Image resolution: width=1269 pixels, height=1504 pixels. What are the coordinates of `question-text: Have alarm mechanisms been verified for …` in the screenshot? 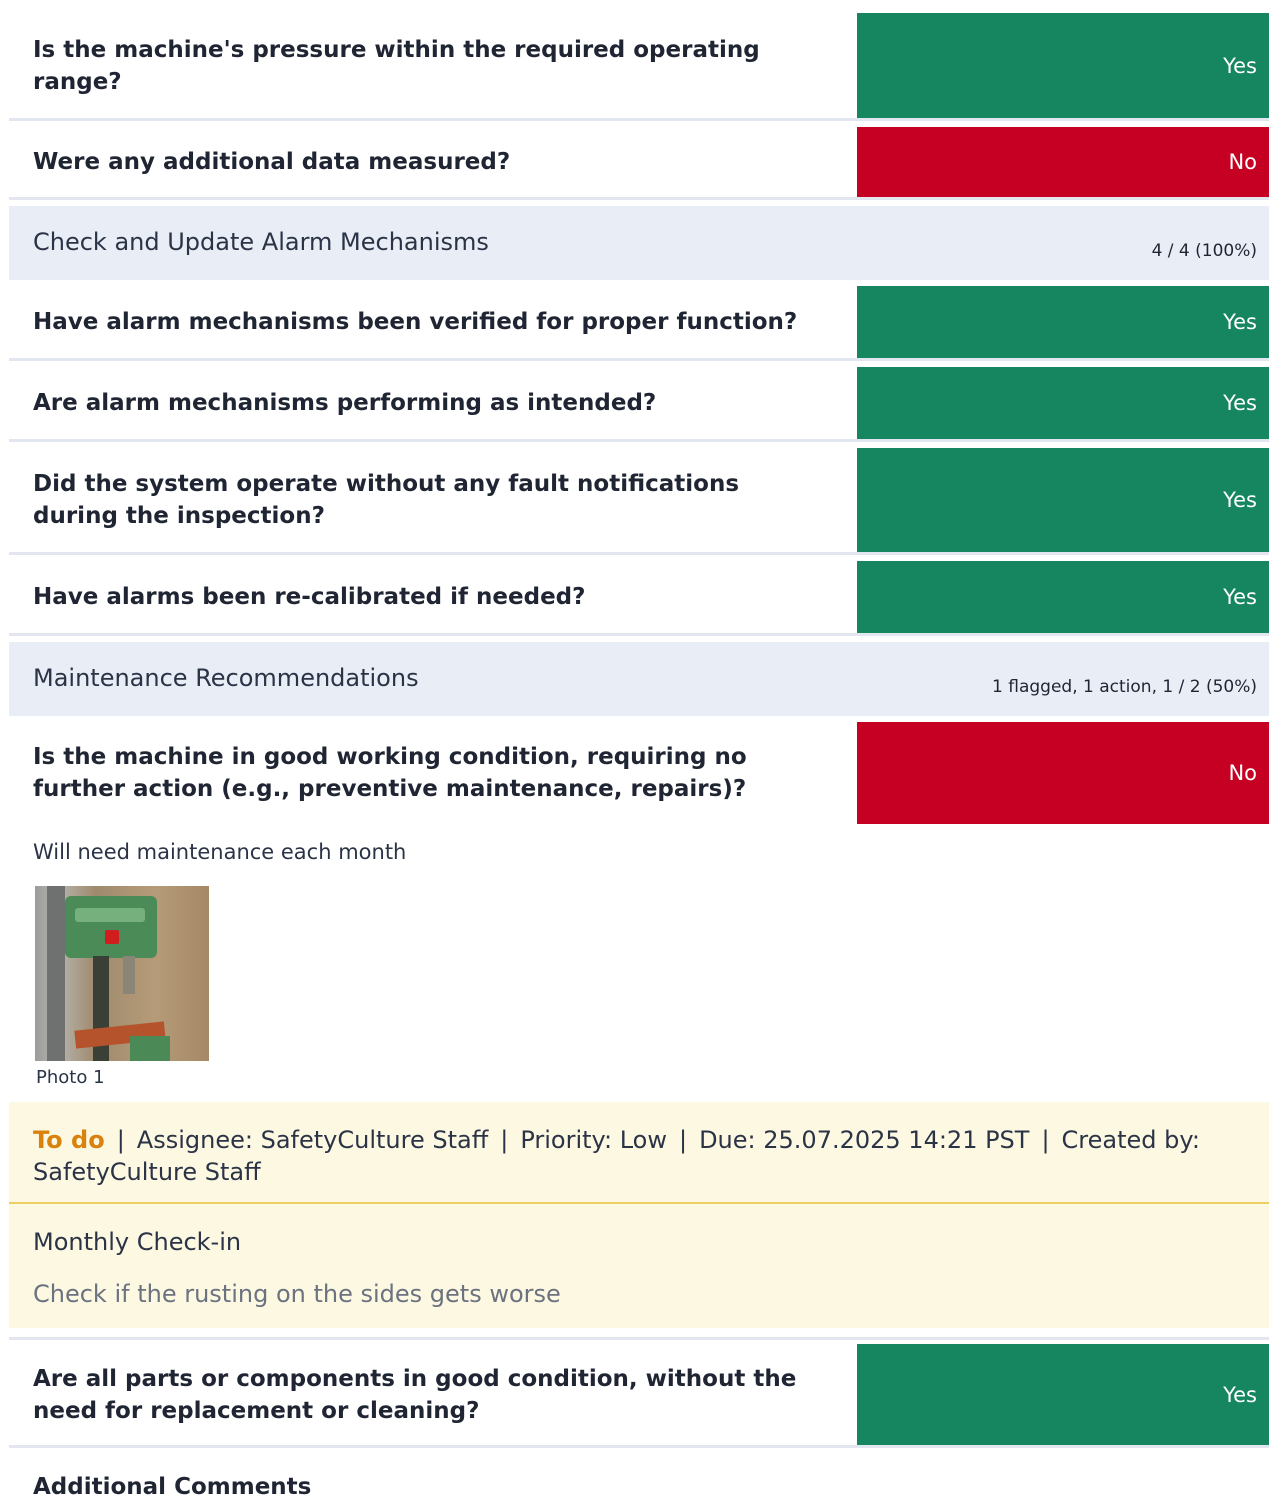 It's located at (415, 322).